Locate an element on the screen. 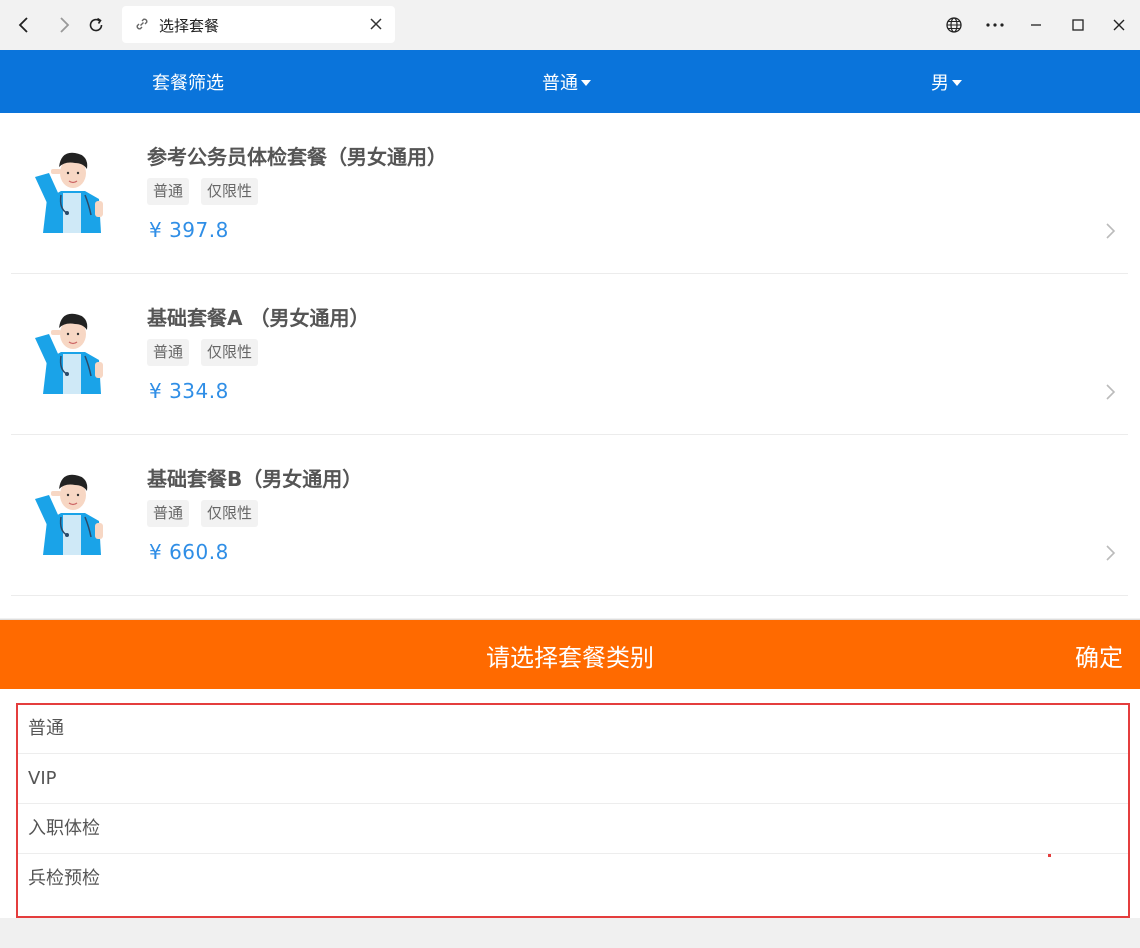 The image size is (1140, 948). site-info-button is located at coordinates (954, 25).